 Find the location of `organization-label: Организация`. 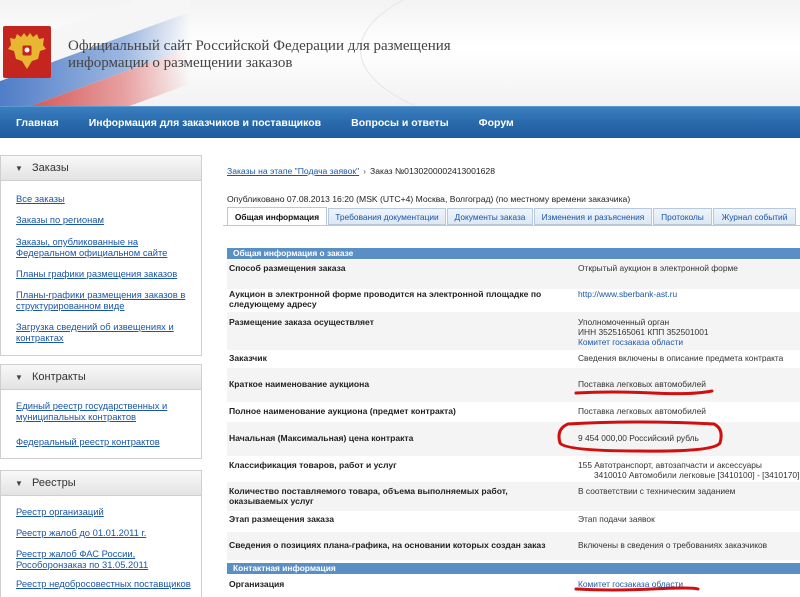

organization-label: Организация is located at coordinates (257, 584).